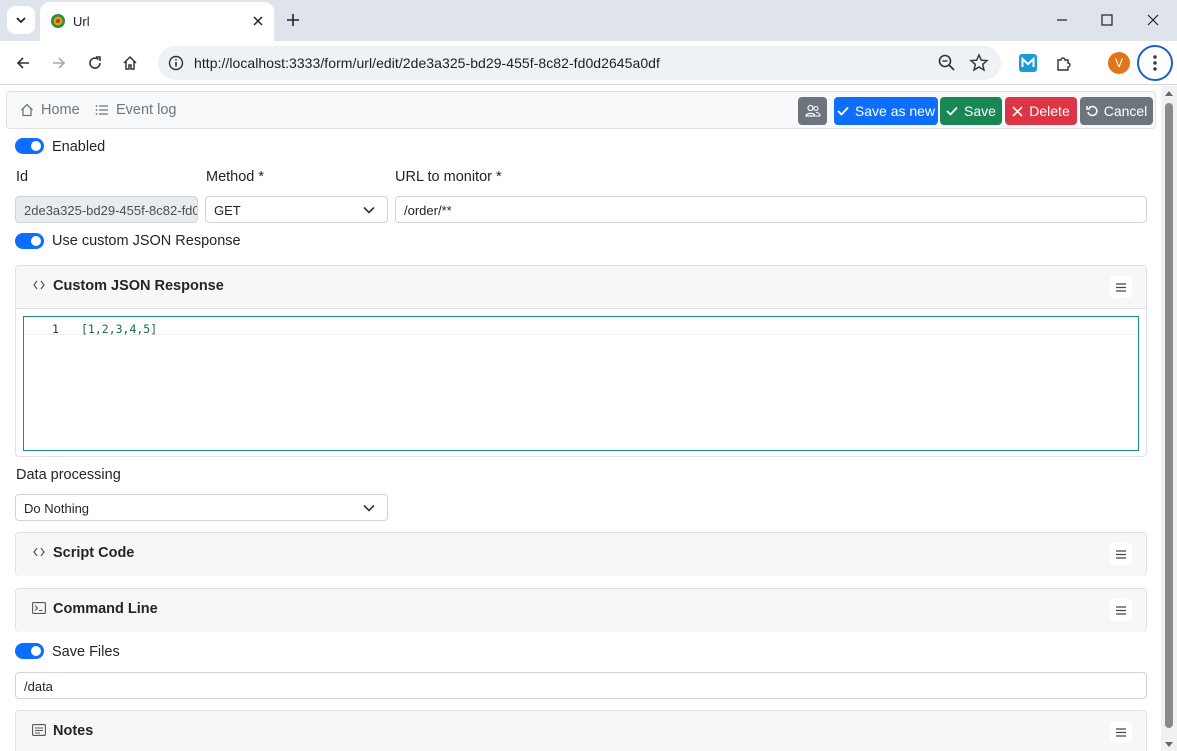 Image resolution: width=1177 pixels, height=751 pixels. Describe the element at coordinates (588, 20) in the screenshot. I see `browser-tabstrip: Url` at that location.